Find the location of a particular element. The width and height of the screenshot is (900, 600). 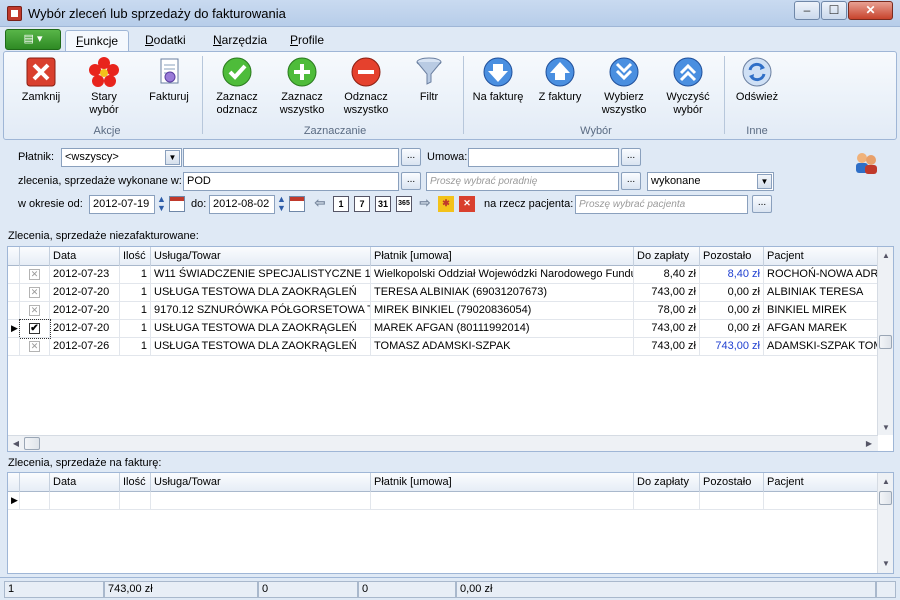

chevron-up-icon: ▲ is located at coordinates (886, 481).